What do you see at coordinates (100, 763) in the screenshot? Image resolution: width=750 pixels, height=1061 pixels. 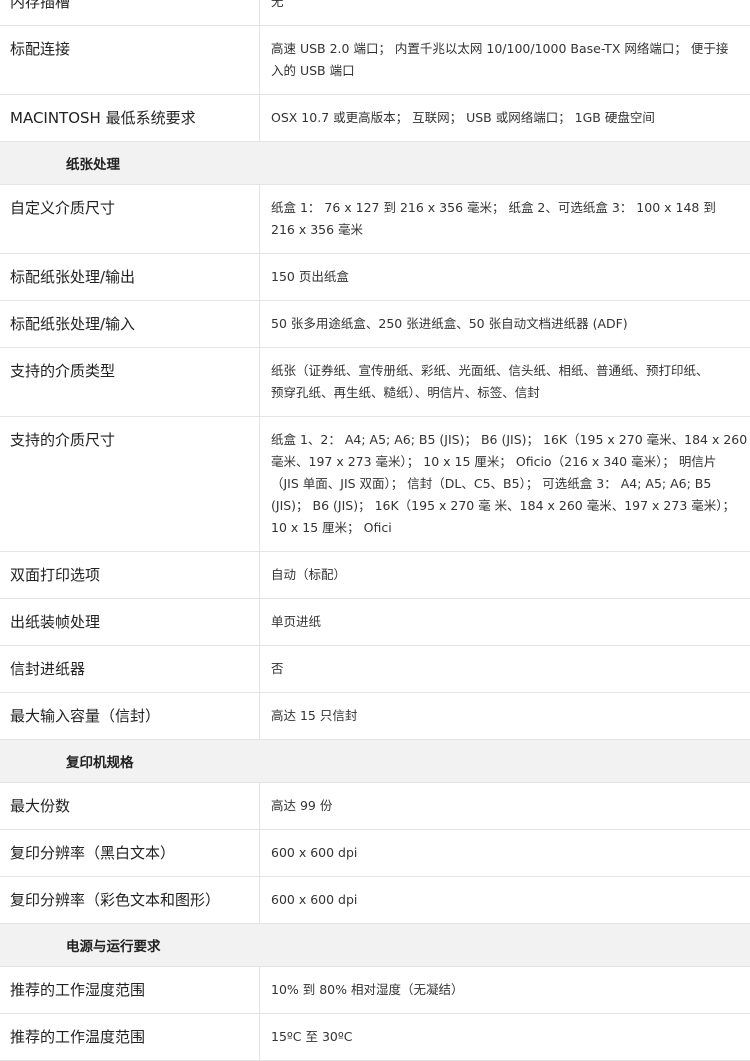 I see `section-title: 复印机规格` at bounding box center [100, 763].